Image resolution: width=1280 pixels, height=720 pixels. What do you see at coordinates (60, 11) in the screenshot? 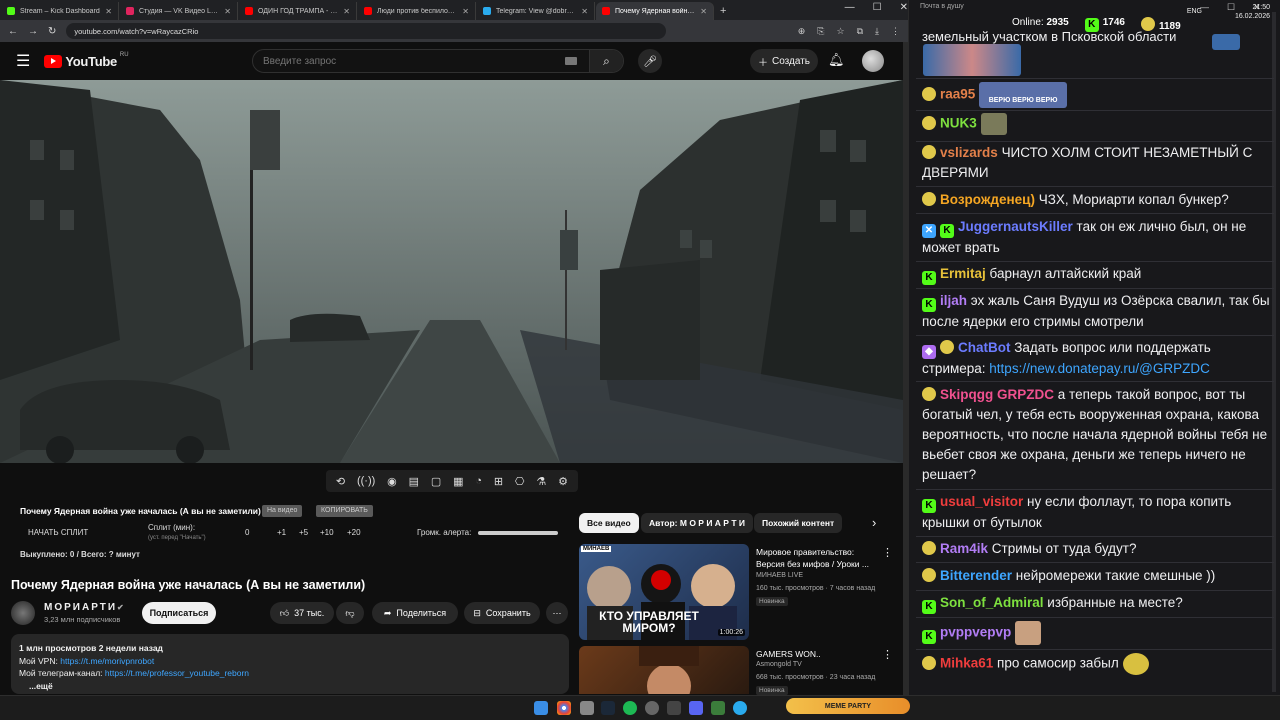
I see `browser-tab: Stream – Kick Dashboard ✕` at bounding box center [60, 11].